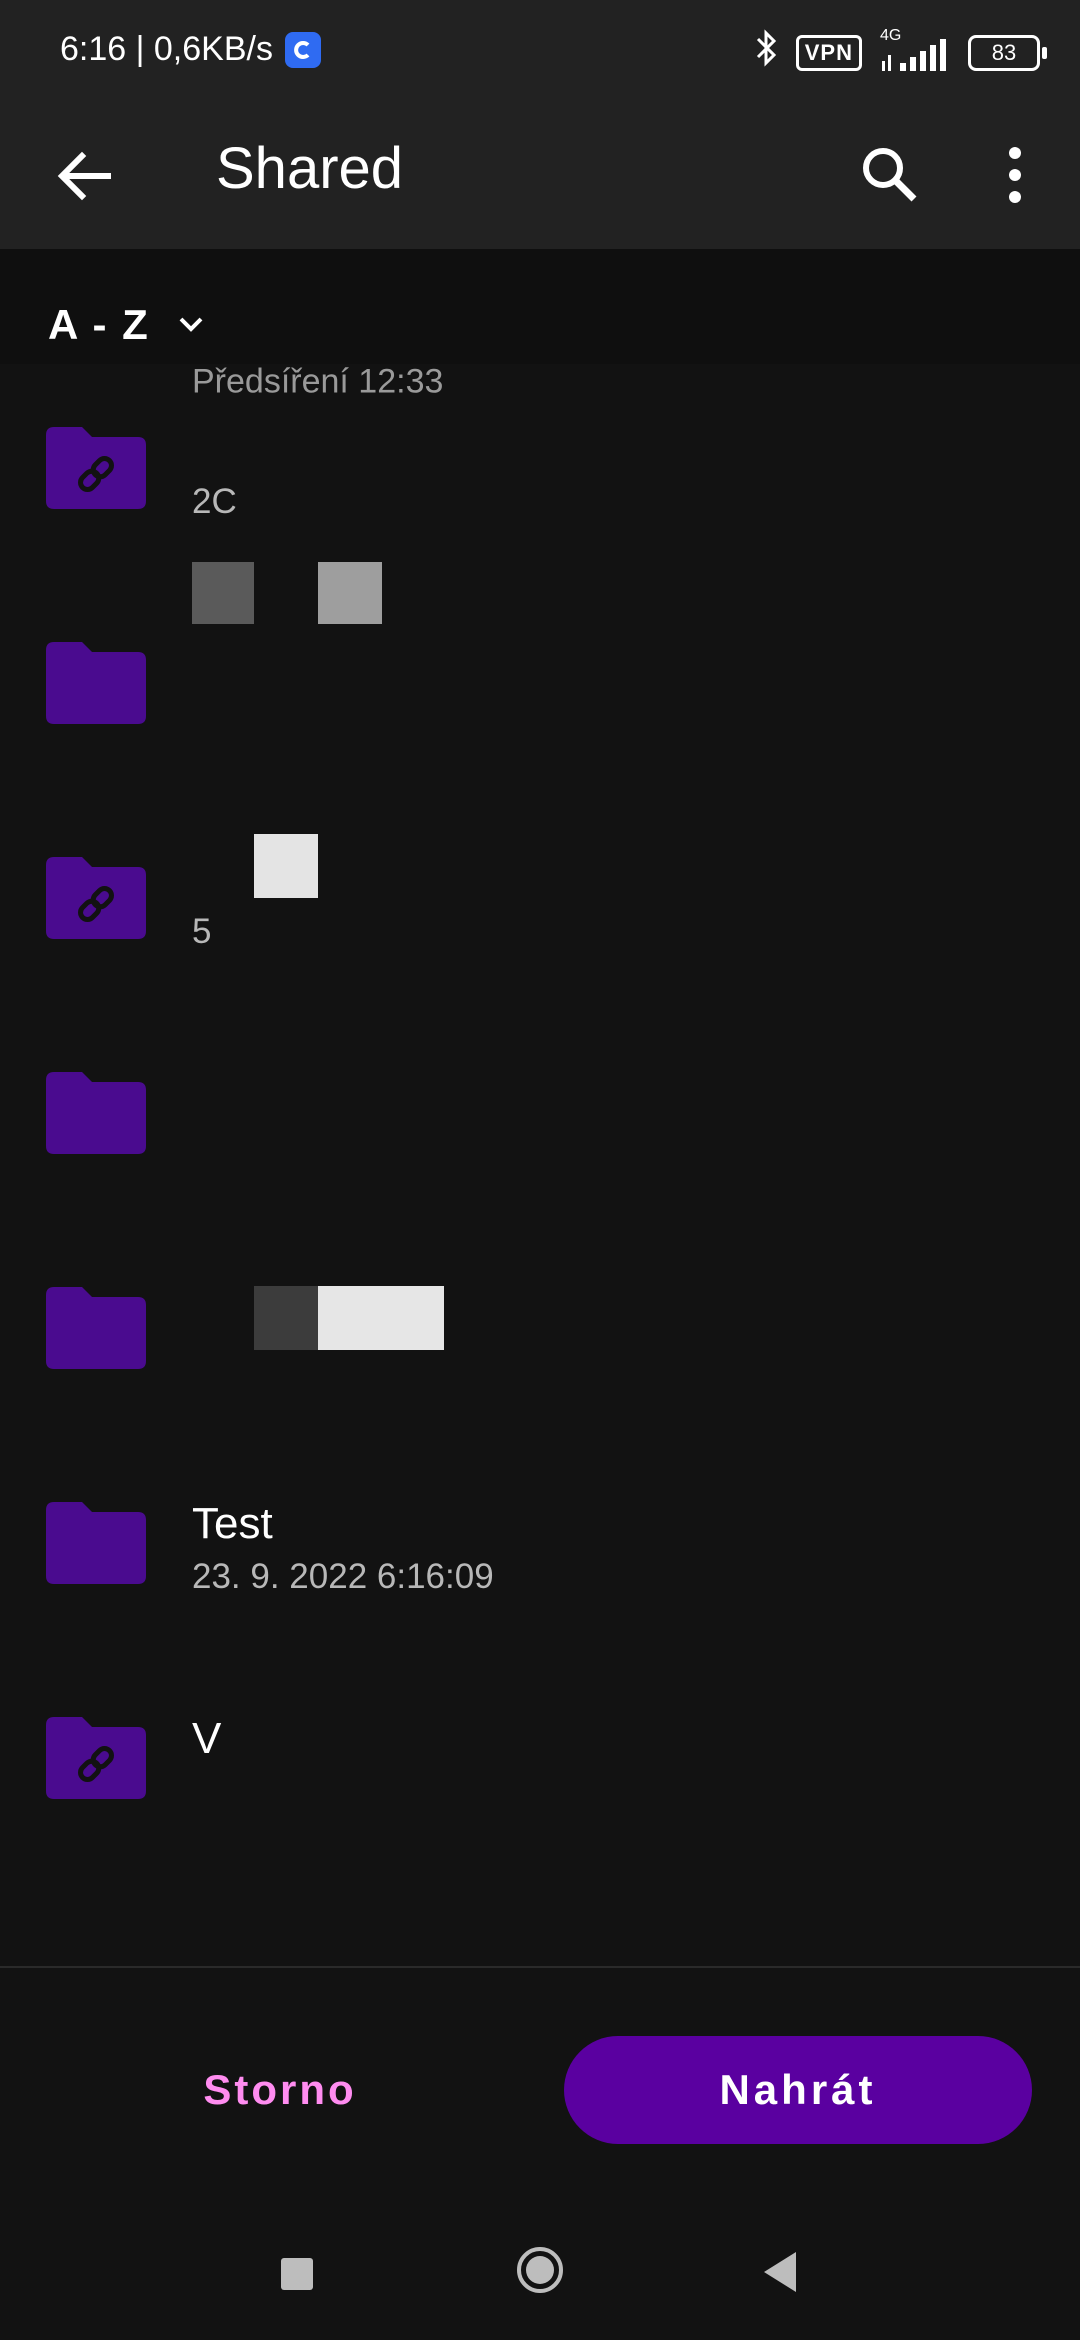 Image resolution: width=1080 pixels, height=2340 pixels. I want to click on system-nav-bar, so click(540, 2260).